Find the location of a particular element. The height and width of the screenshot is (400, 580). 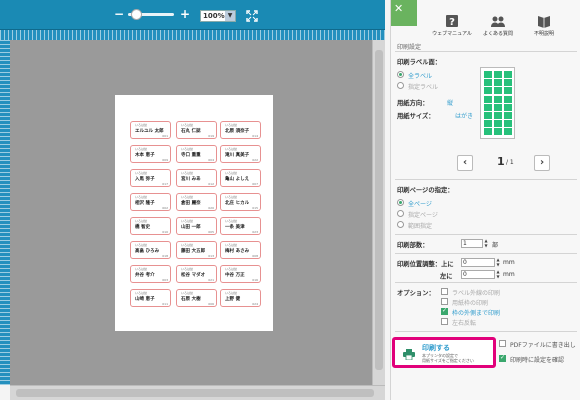

print-outside-frame-checkbox is located at coordinates (444, 311).